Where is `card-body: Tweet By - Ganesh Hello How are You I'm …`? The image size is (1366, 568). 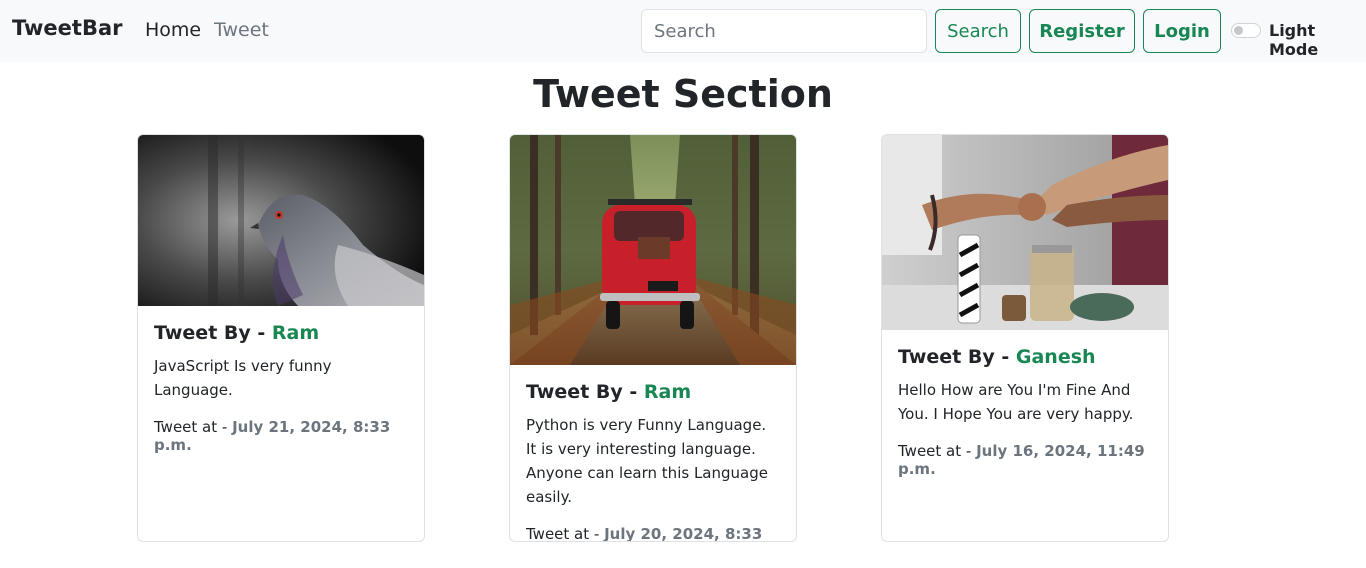
card-body: Tweet By - Ganesh Hello How are You I'm … is located at coordinates (1025, 412).